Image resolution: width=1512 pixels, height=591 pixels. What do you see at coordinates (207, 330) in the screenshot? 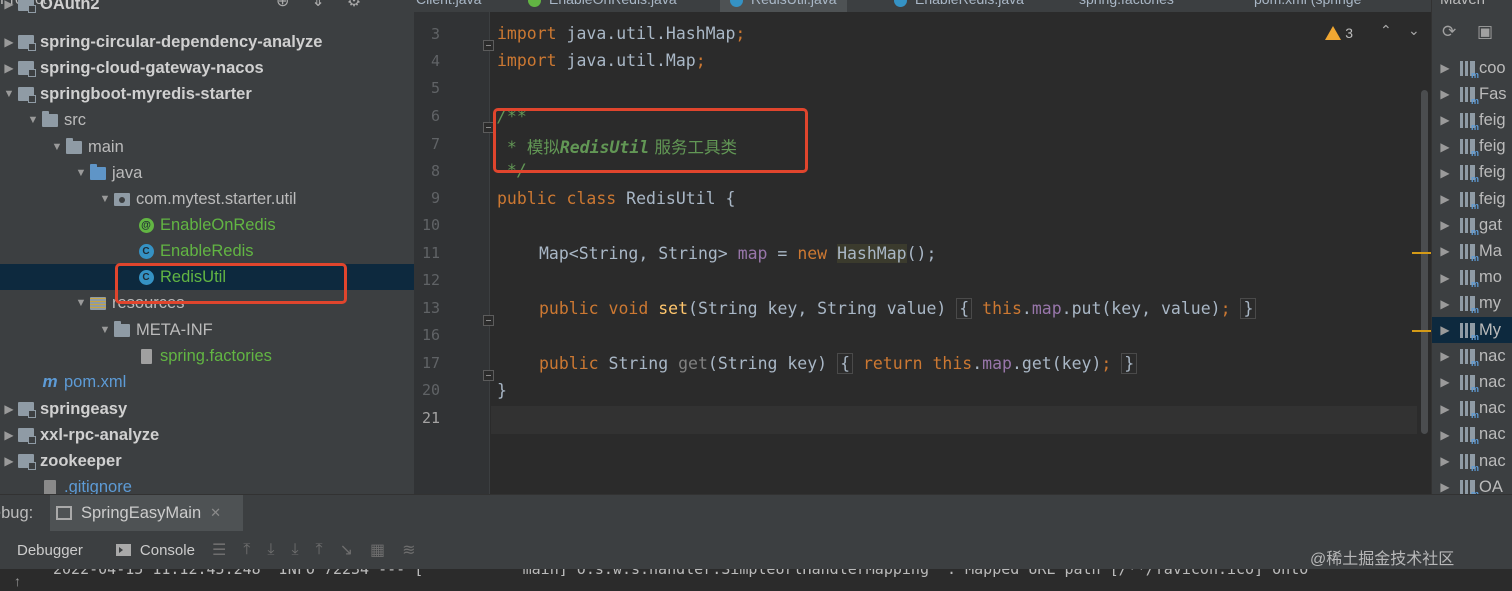
I see `tree-item: ▼ META-INF` at bounding box center [207, 330].